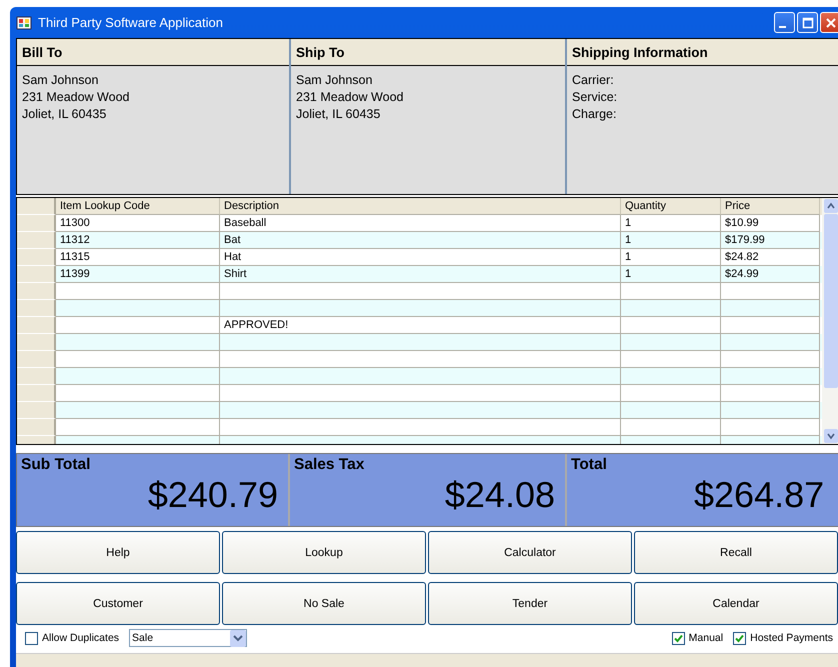 The image size is (838, 667). I want to click on panel-header: Shipping Information, so click(702, 52).